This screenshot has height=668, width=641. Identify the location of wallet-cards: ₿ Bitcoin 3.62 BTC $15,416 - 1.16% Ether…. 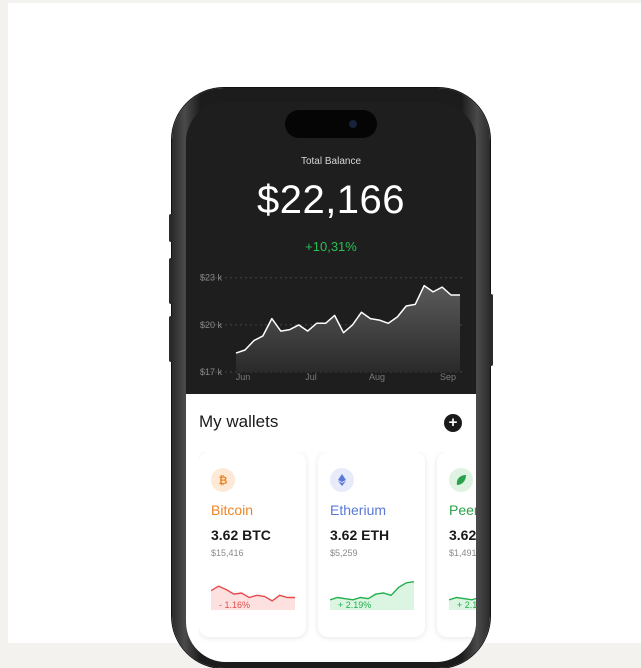
(337, 552).